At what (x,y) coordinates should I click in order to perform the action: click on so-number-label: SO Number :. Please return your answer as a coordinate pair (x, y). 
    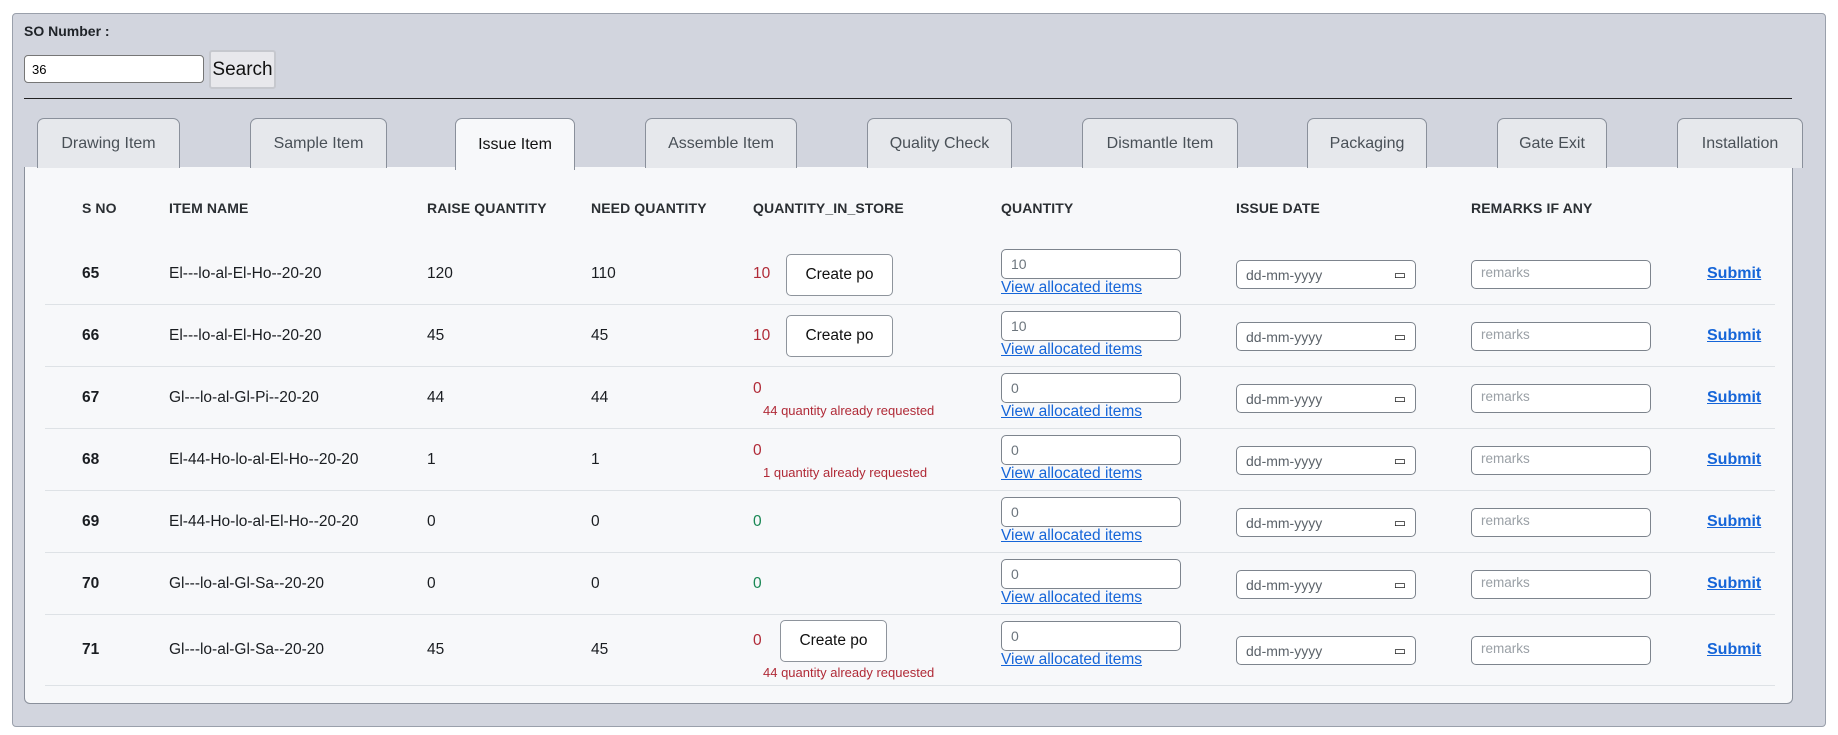
    Looking at the image, I should click on (67, 31).